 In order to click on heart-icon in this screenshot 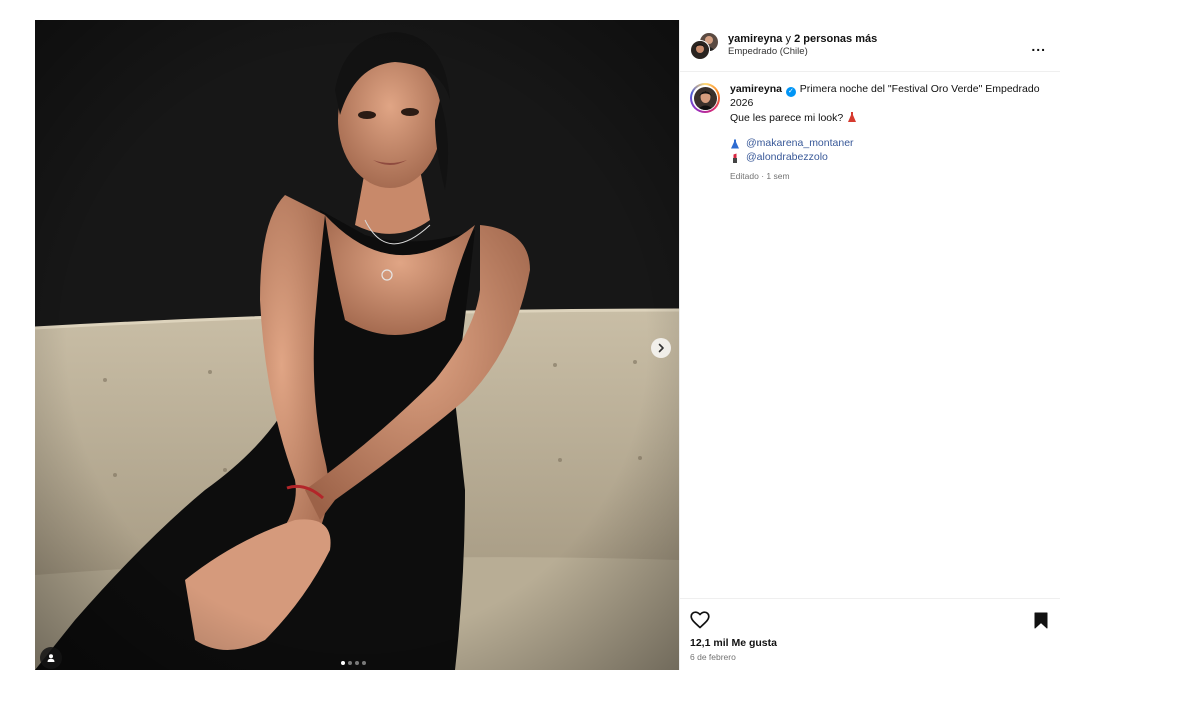, I will do `click(700, 620)`.